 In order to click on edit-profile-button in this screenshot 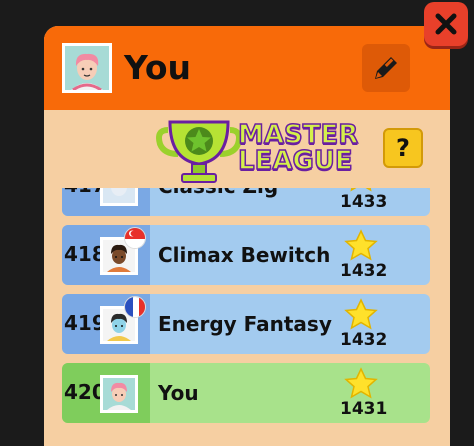, I will do `click(386, 68)`.